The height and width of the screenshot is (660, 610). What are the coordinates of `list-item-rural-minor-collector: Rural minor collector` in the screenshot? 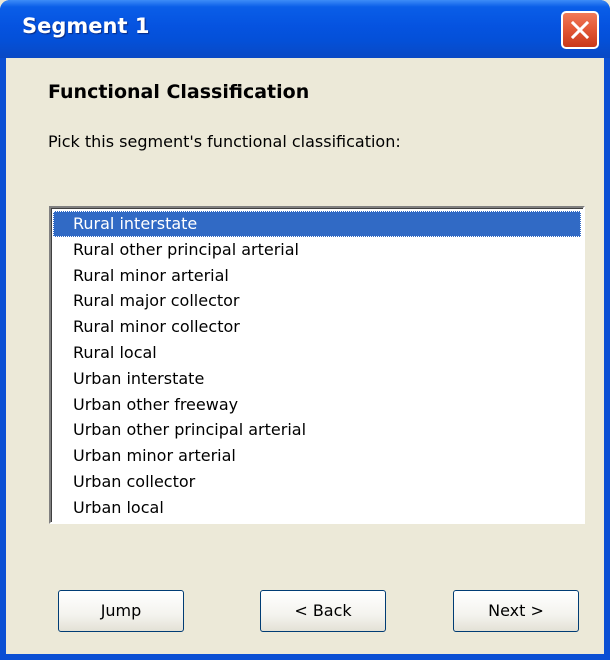 It's located at (317, 327).